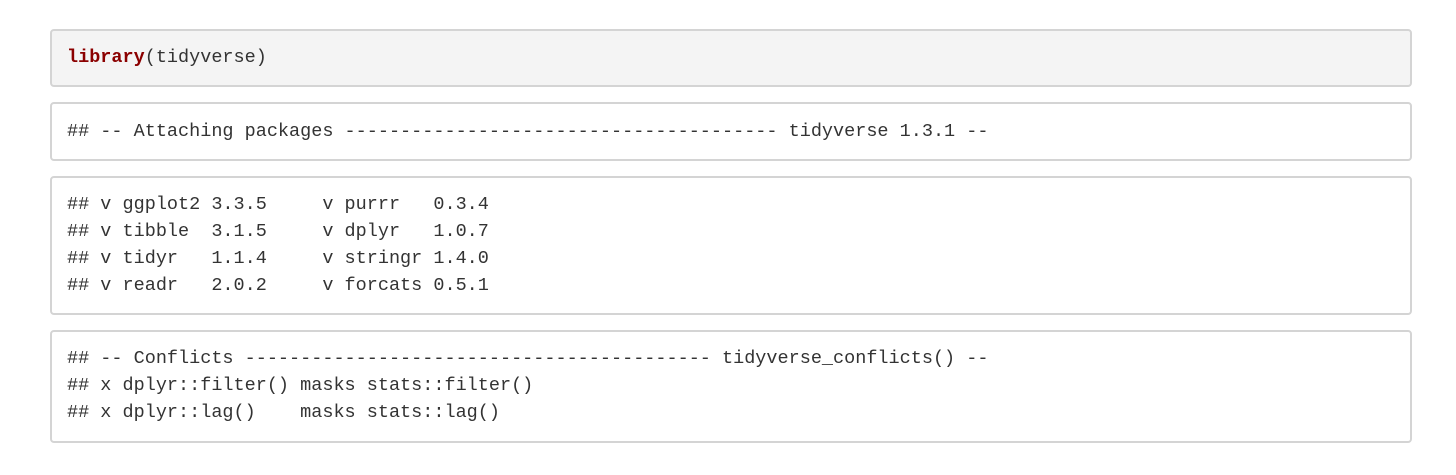  Describe the element at coordinates (278, 285) in the screenshot. I see `output-line: ## v readr 2.0.2 v forcats 0.5.1` at that location.